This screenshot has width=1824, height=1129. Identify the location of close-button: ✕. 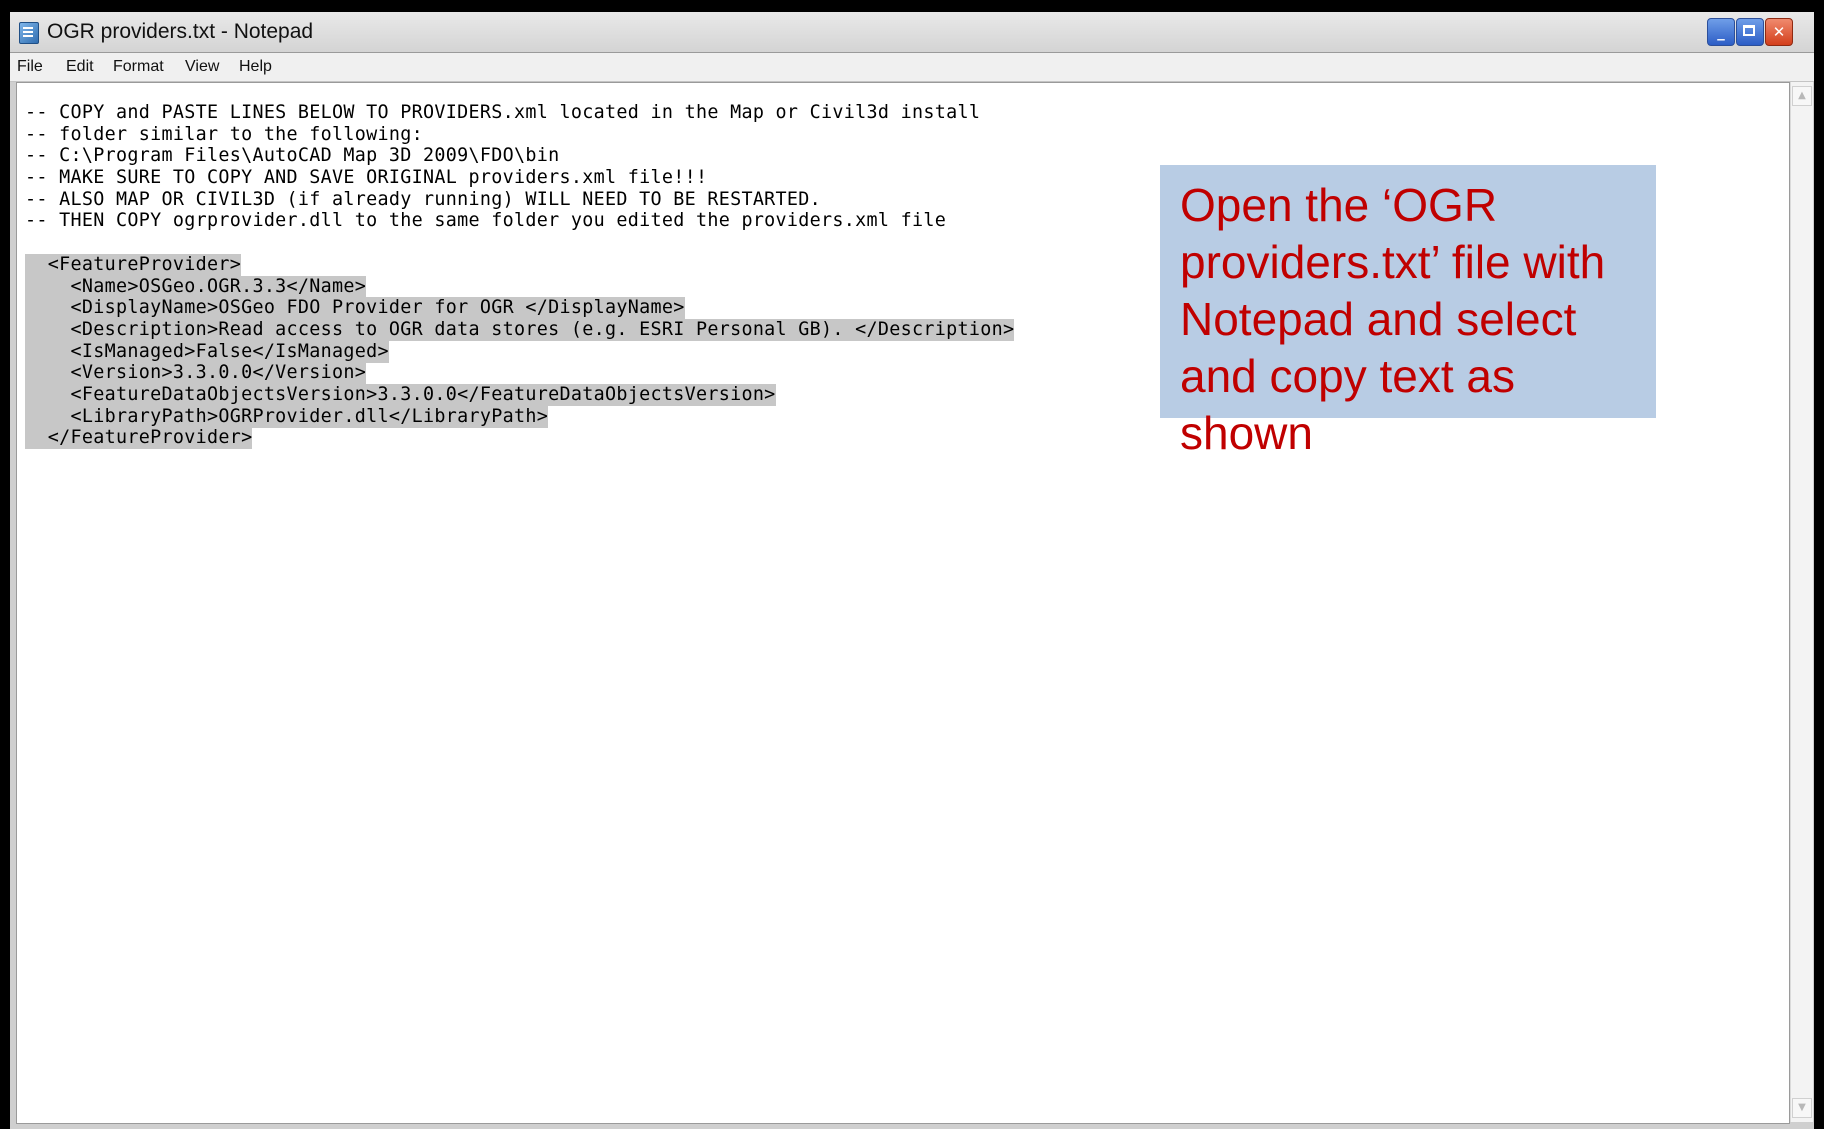
(1779, 32).